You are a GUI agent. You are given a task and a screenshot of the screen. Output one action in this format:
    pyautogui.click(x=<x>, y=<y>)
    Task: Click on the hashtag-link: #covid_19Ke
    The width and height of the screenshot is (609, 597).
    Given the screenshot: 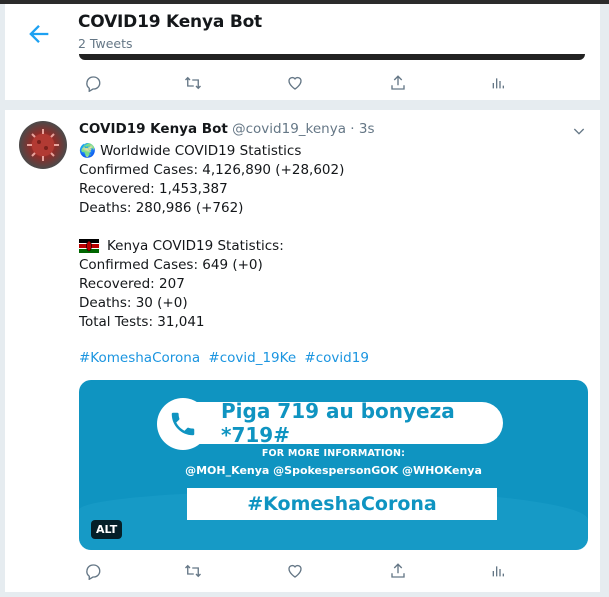 What is the action you would take?
    pyautogui.click(x=252, y=358)
    